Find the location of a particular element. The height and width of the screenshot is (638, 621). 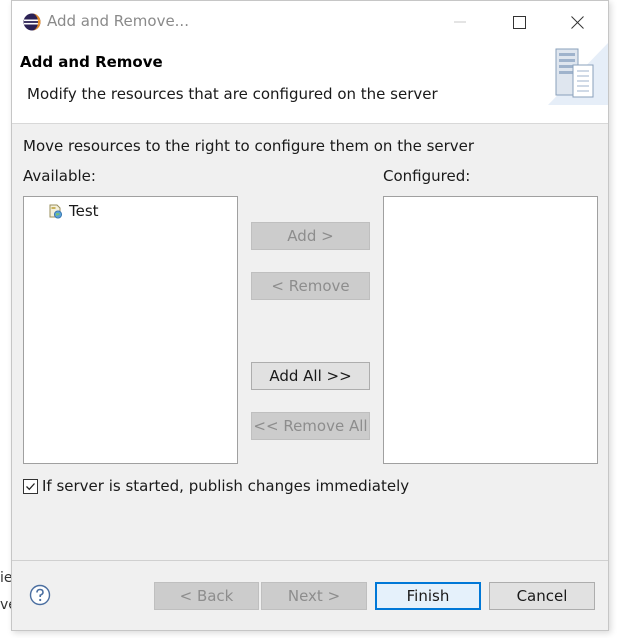

close-button is located at coordinates (577, 22).